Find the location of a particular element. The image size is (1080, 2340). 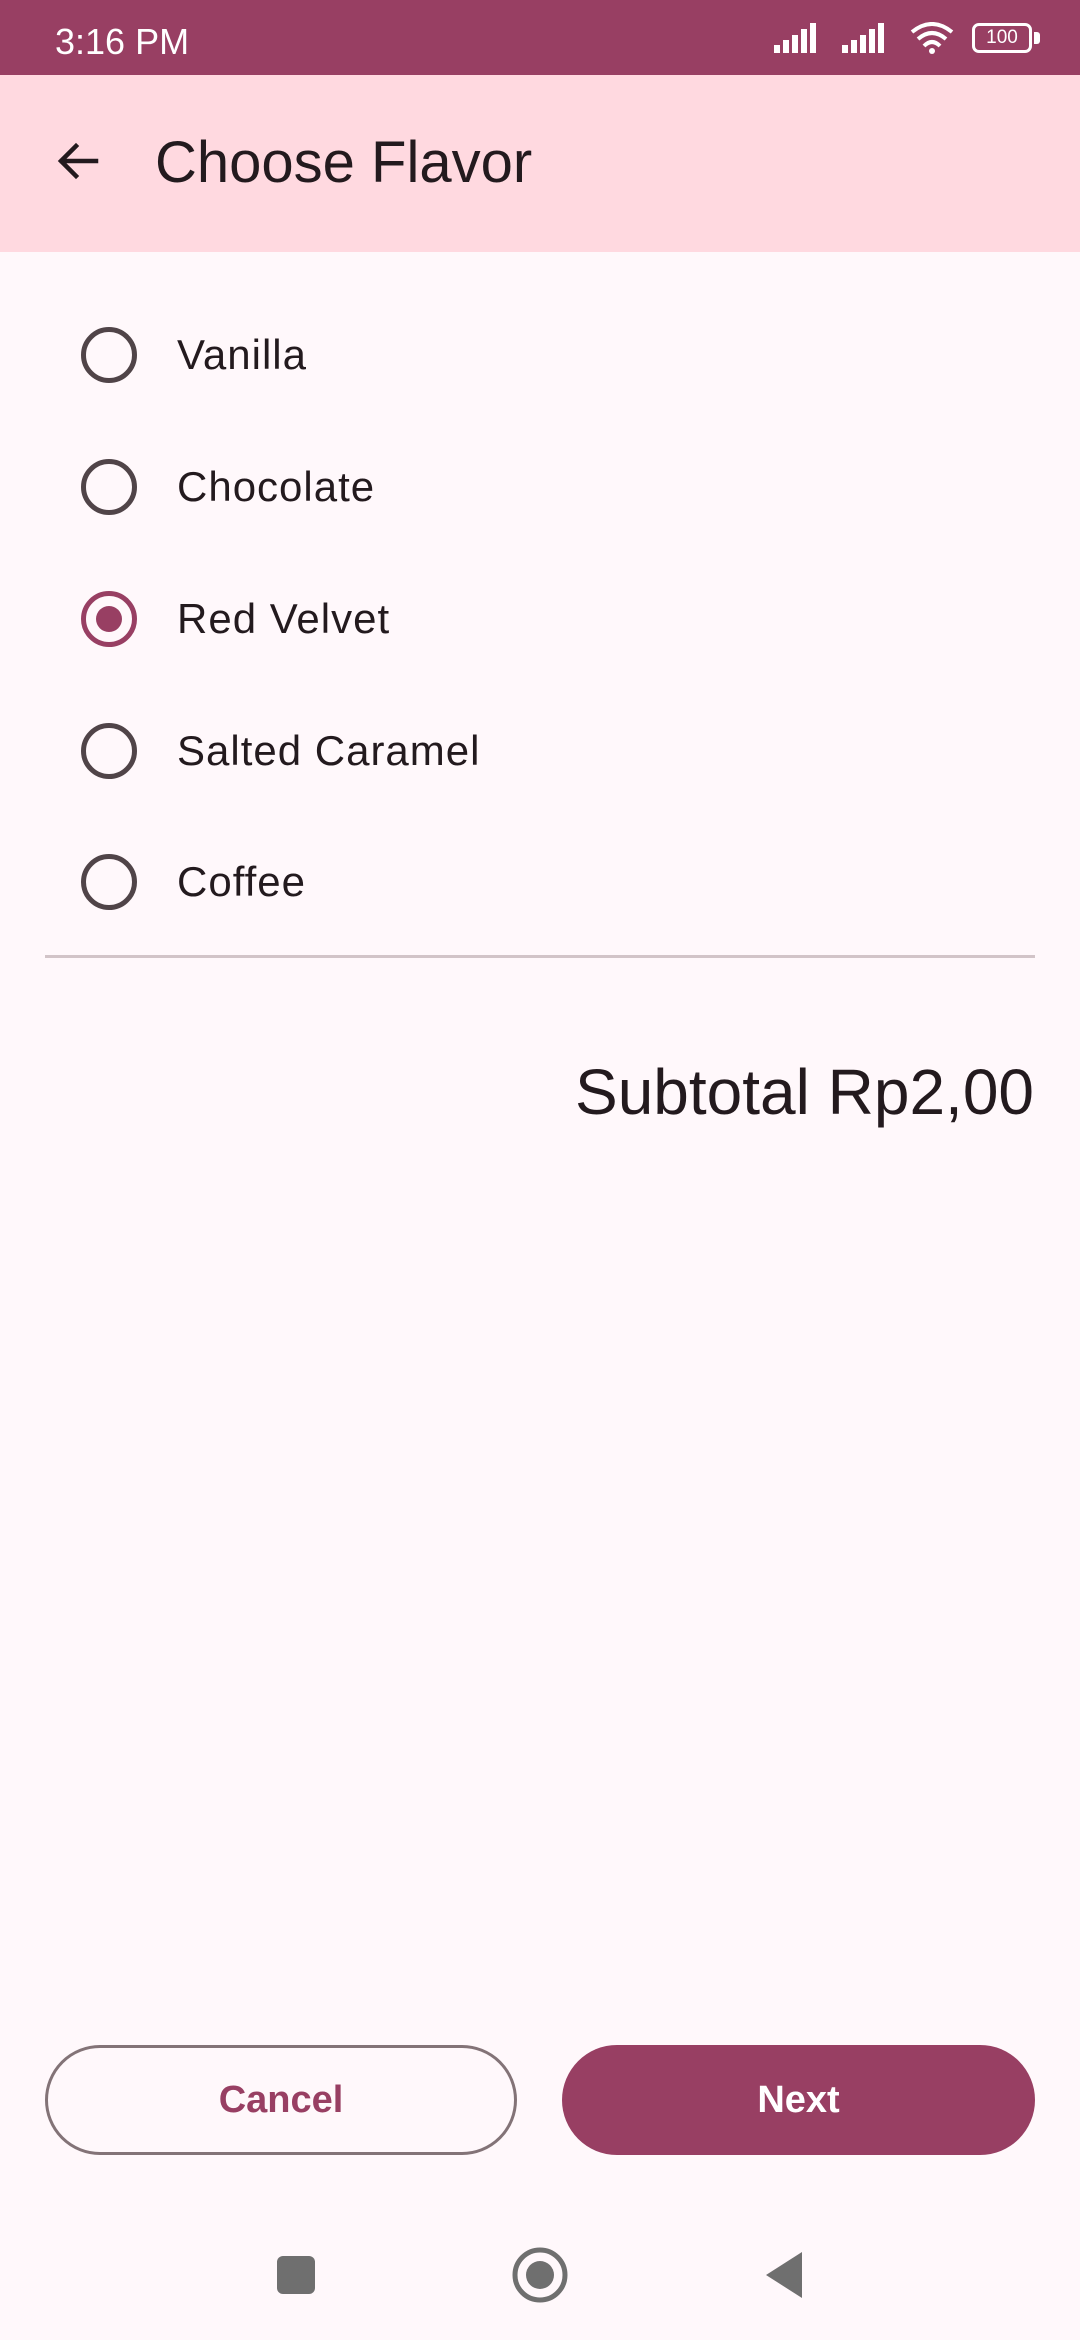

back-button is located at coordinates (78, 161).